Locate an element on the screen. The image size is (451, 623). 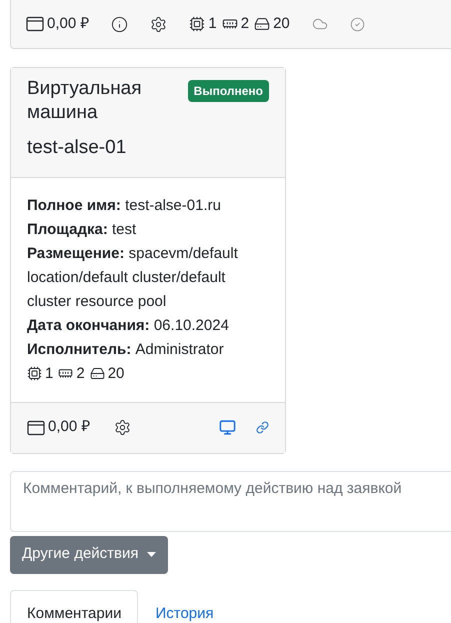
other-actions-button: Другие действия is located at coordinates (89, 555).